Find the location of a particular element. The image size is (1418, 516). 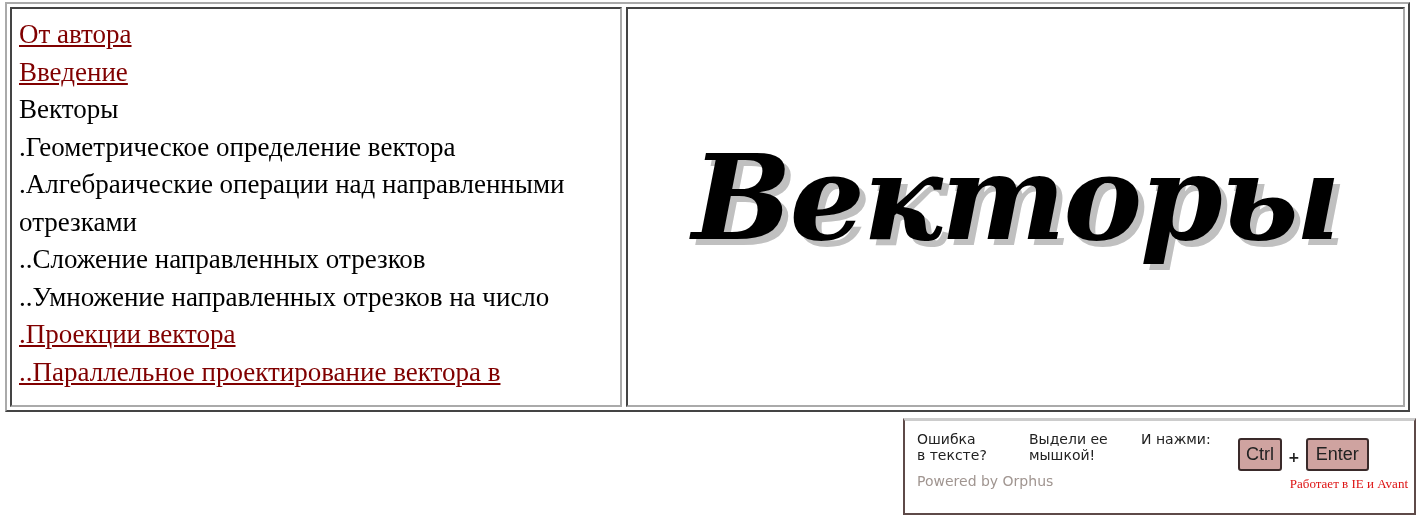

press-hint: И нажми: is located at coordinates (1176, 439).